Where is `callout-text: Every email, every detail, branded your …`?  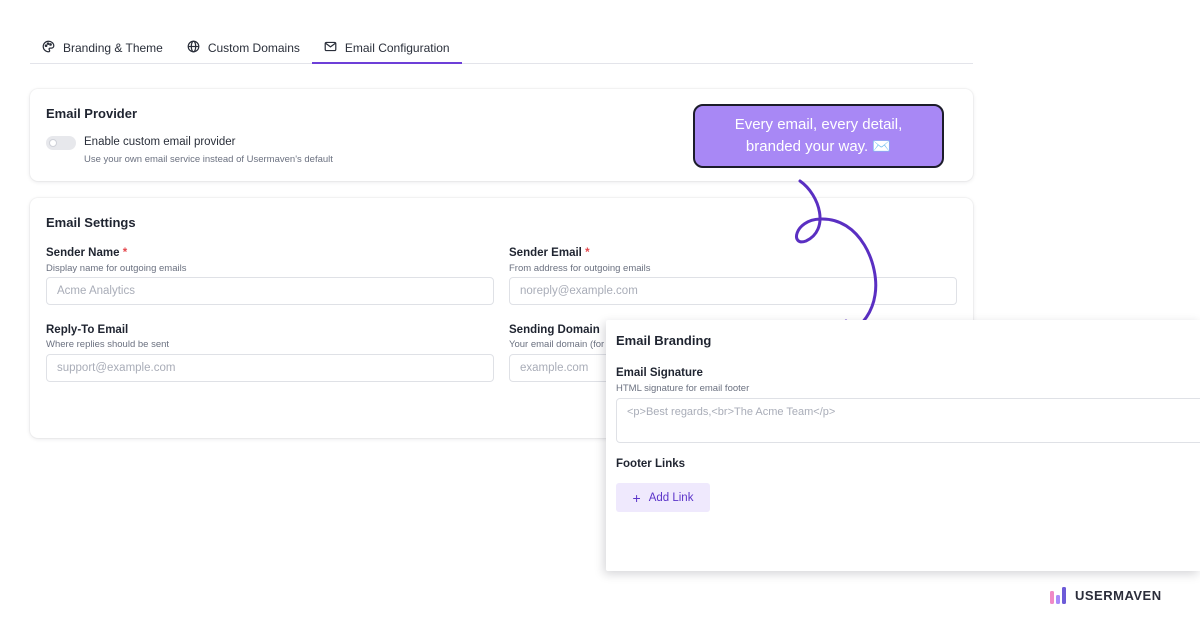
callout-text: Every email, every detail, branded your … is located at coordinates (818, 135).